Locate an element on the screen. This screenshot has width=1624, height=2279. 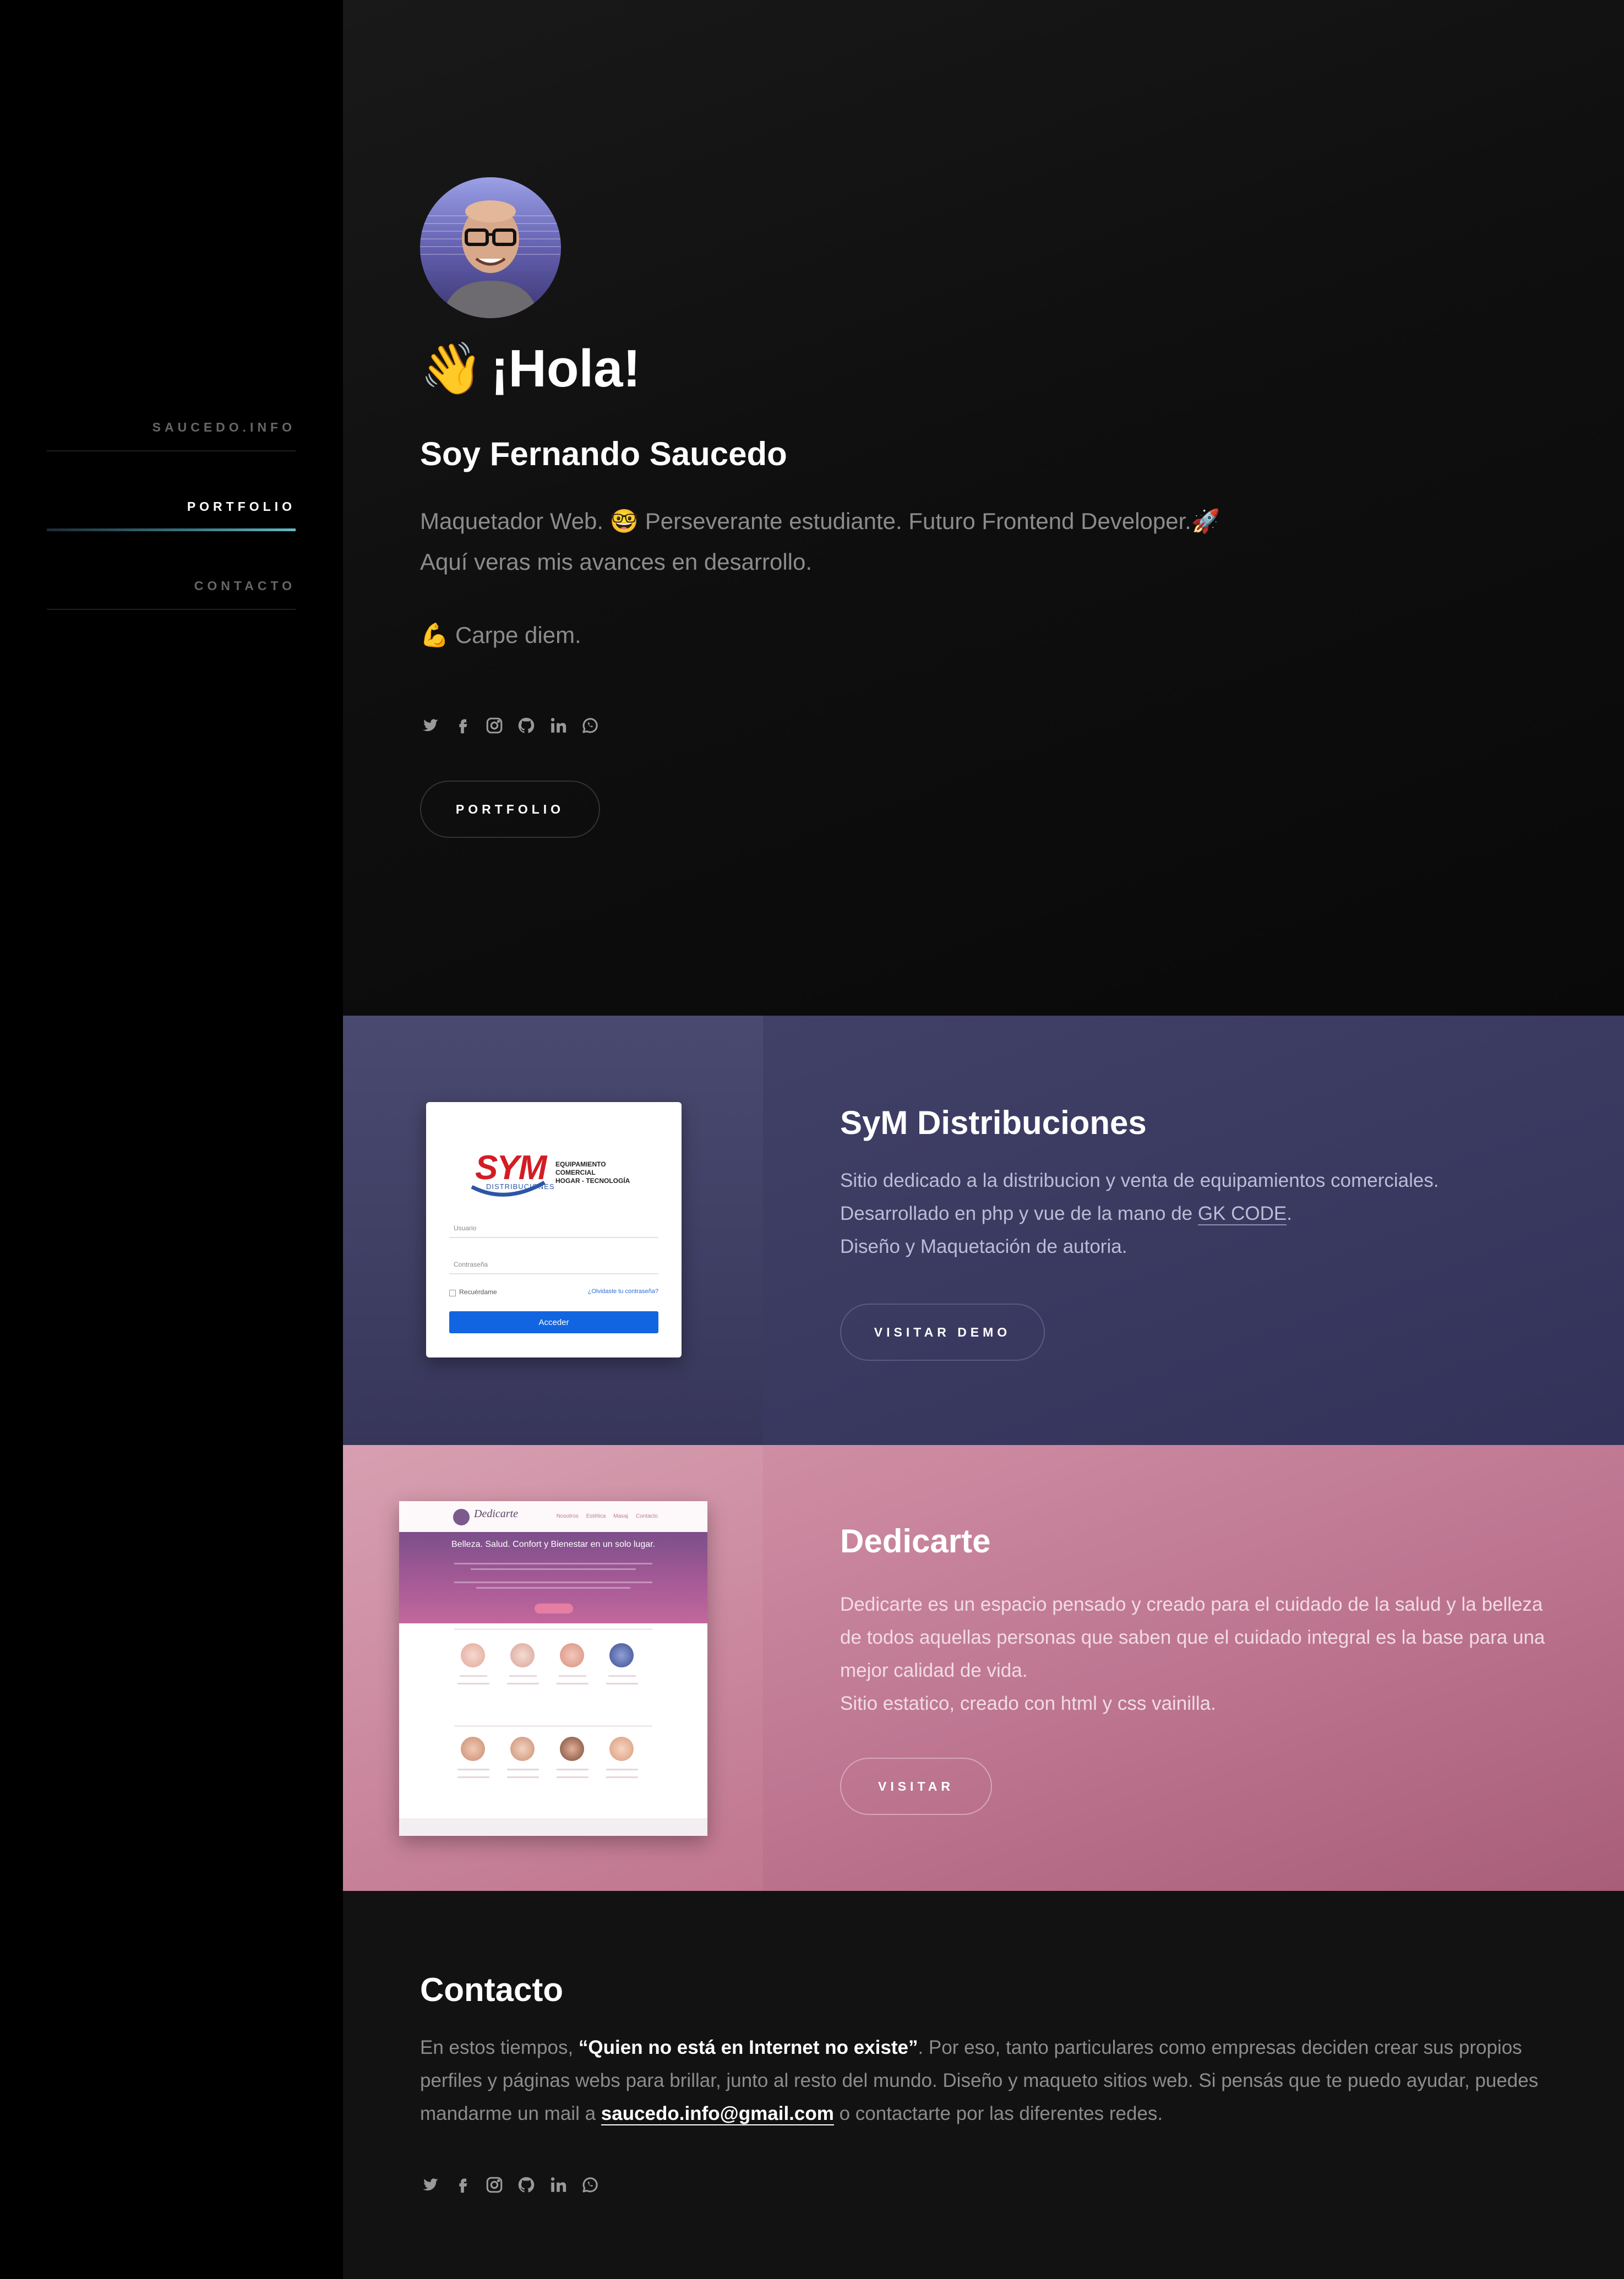
dedicarte-menu-item: Nosotros is located at coordinates (567, 1516).